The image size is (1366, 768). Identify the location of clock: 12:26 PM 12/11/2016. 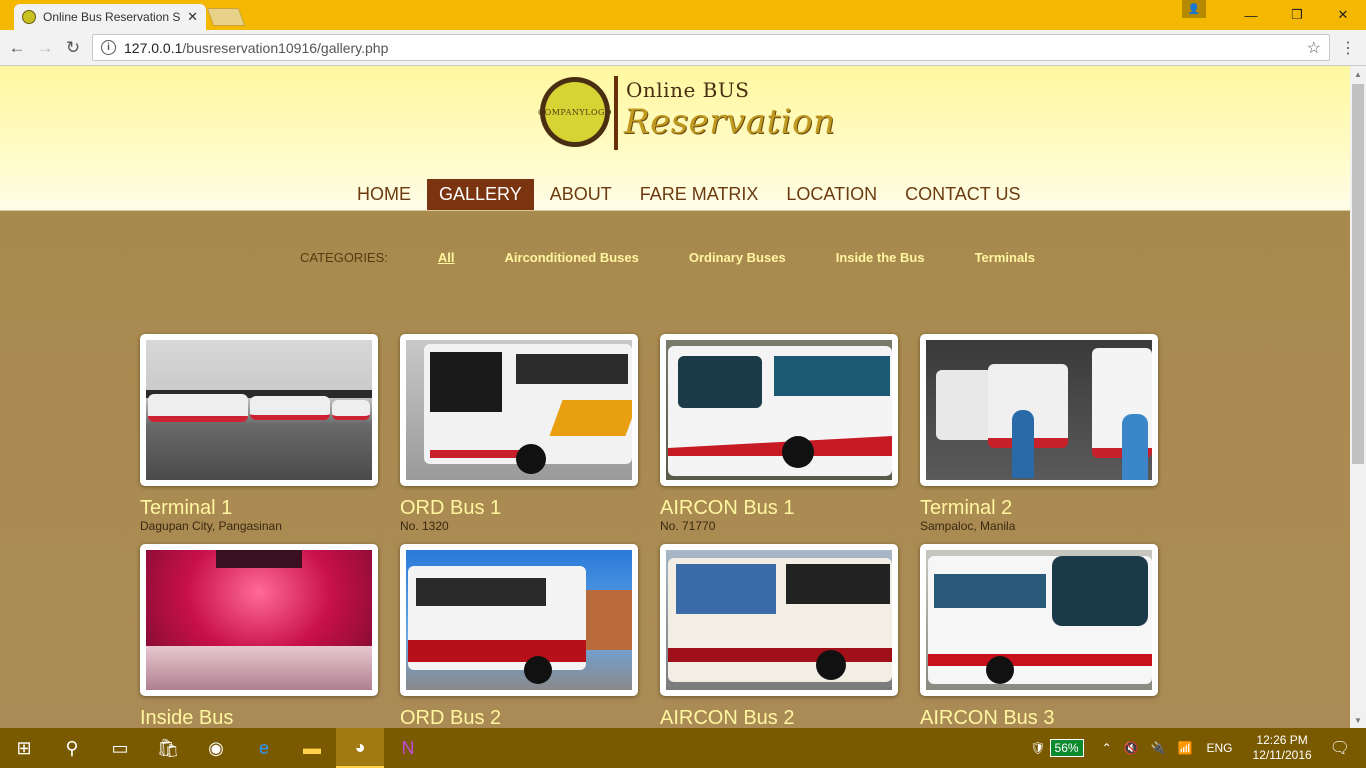
(1282, 748).